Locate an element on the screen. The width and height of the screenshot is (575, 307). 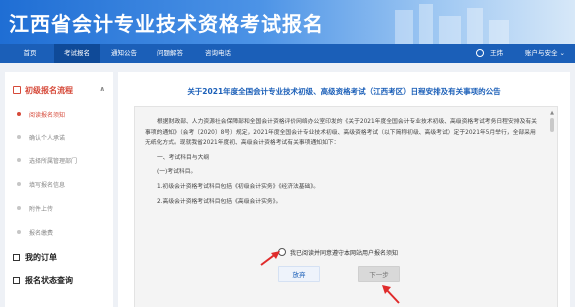
flow-icon is located at coordinates (17, 90).